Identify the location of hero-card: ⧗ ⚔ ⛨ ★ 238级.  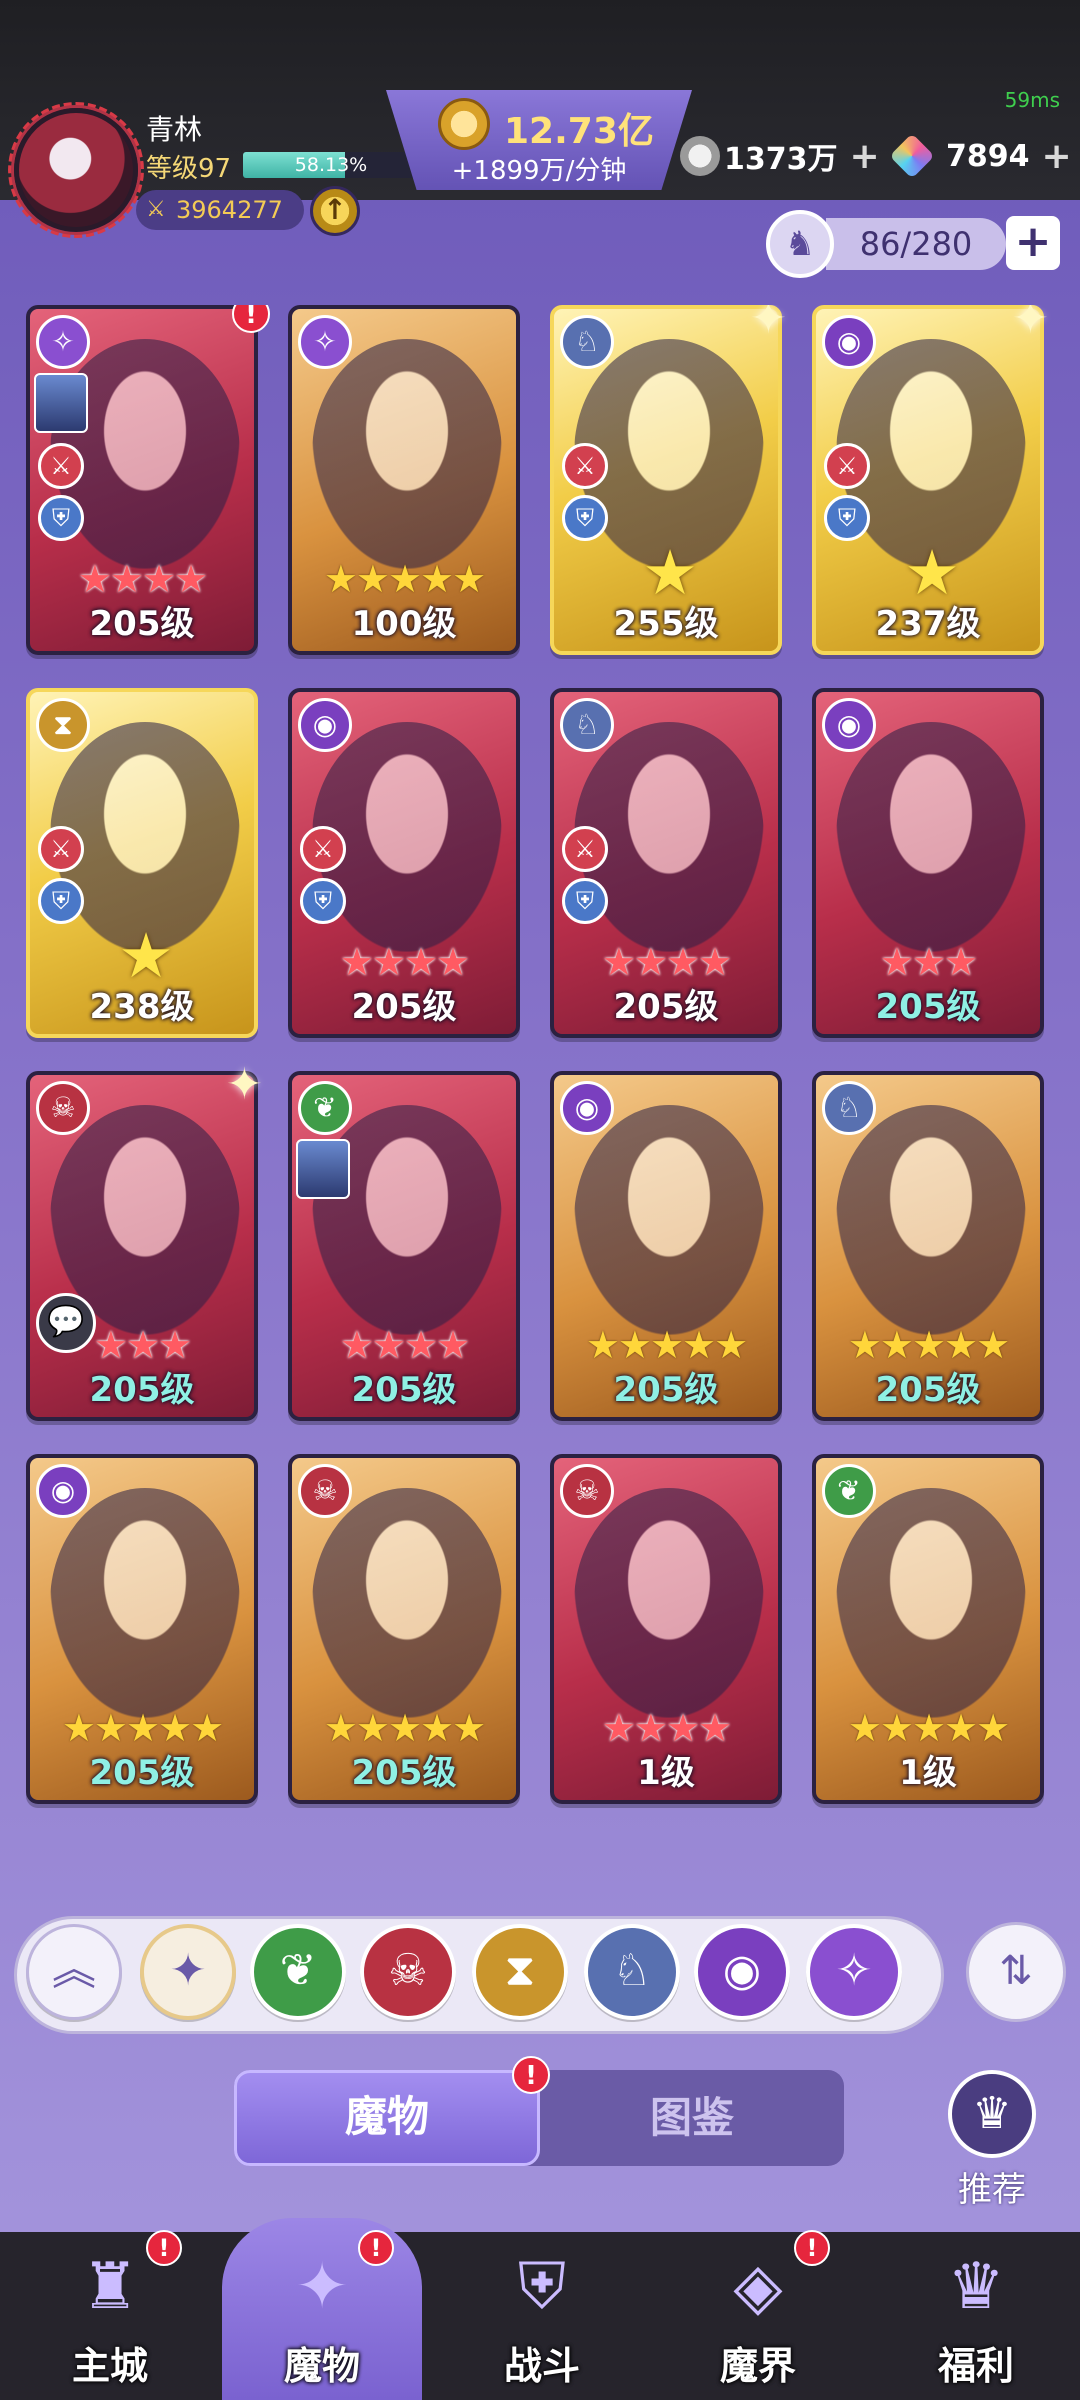
(142, 863).